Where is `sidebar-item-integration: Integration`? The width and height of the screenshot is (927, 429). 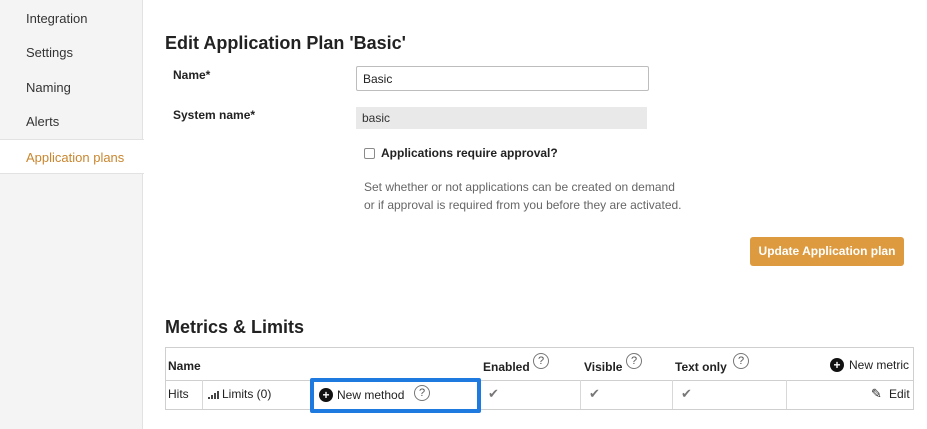
sidebar-item-integration: Integration is located at coordinates (71, 18).